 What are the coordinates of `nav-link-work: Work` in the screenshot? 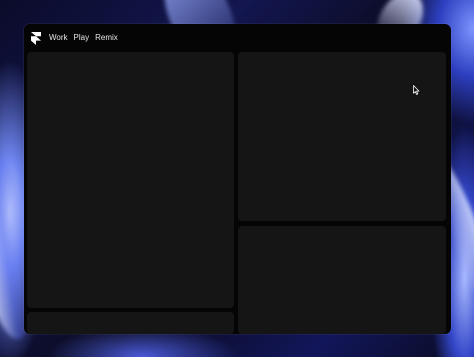 It's located at (58, 38).